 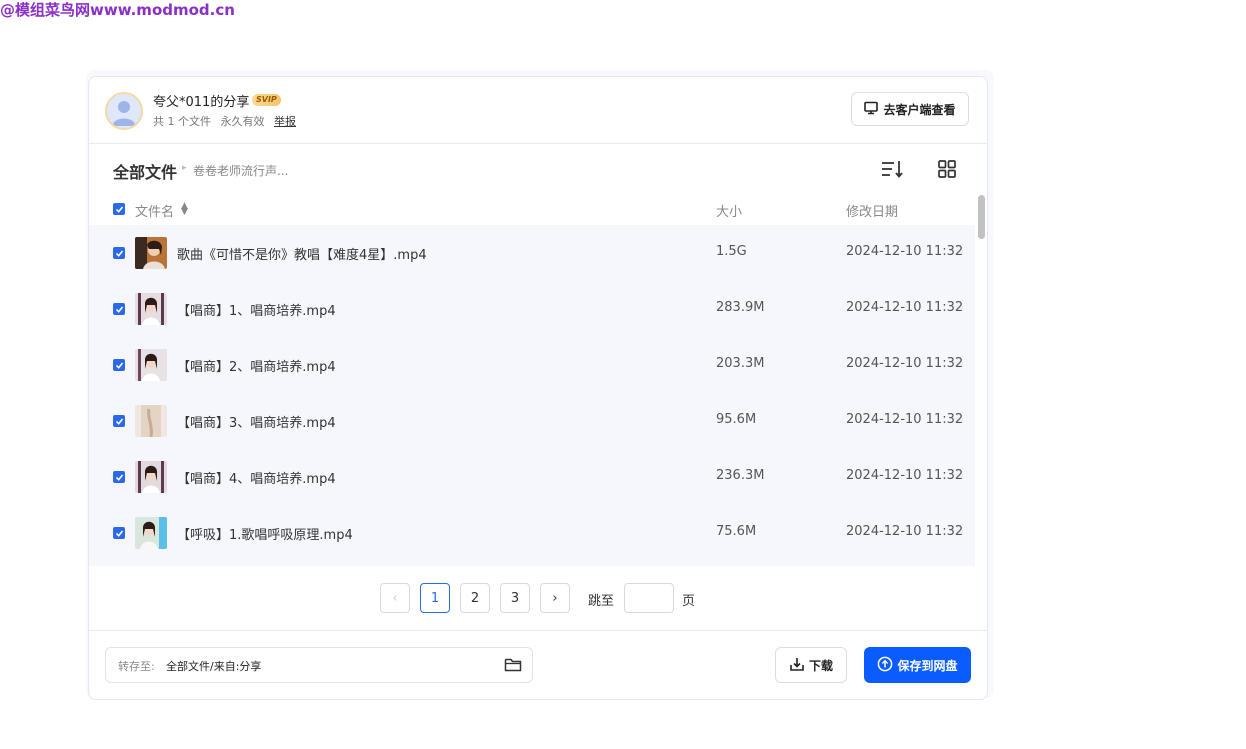 I want to click on file-name: 【呼吸】1.歌唱呼吸原理.mp4, so click(x=265, y=533).